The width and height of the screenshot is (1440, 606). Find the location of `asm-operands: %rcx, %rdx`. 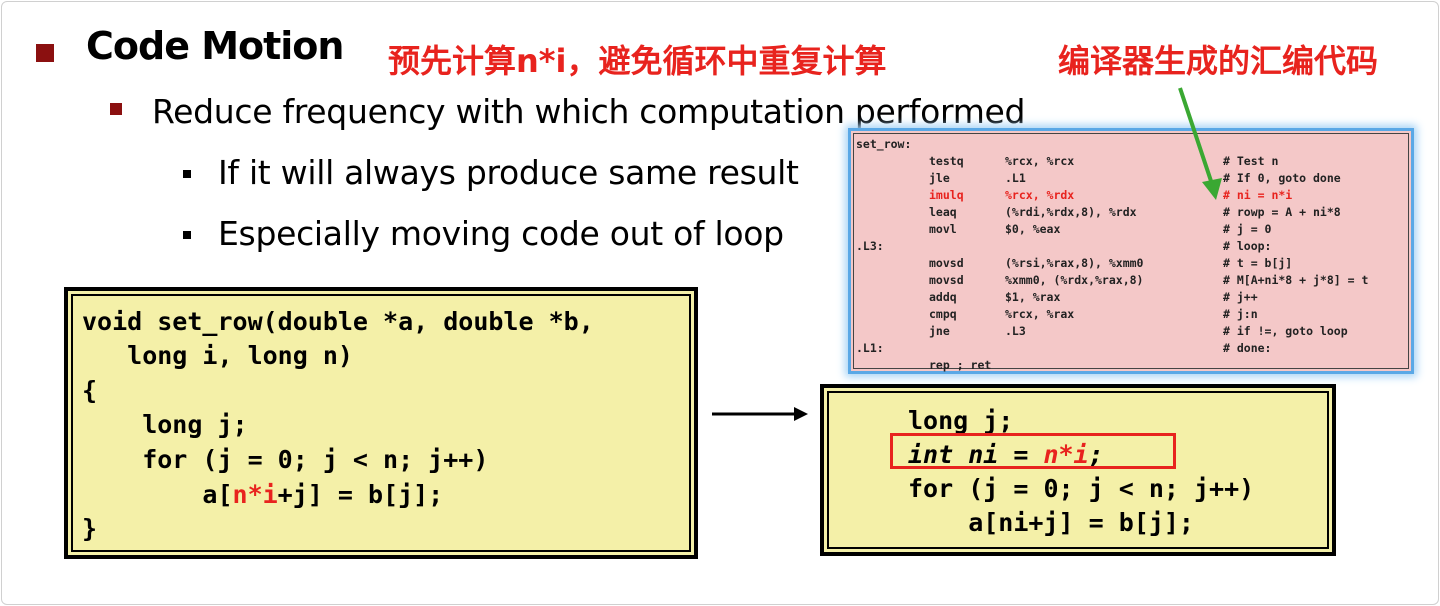

asm-operands: %rcx, %rdx is located at coordinates (1040, 195).